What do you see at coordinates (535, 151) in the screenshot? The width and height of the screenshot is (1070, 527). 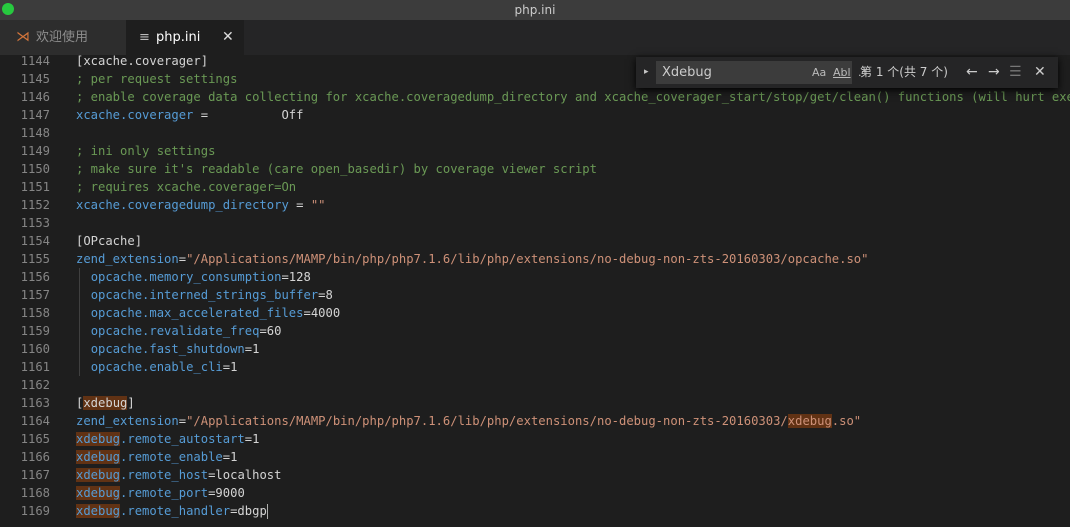 I see `code-line: 1149 ; ini only settings` at bounding box center [535, 151].